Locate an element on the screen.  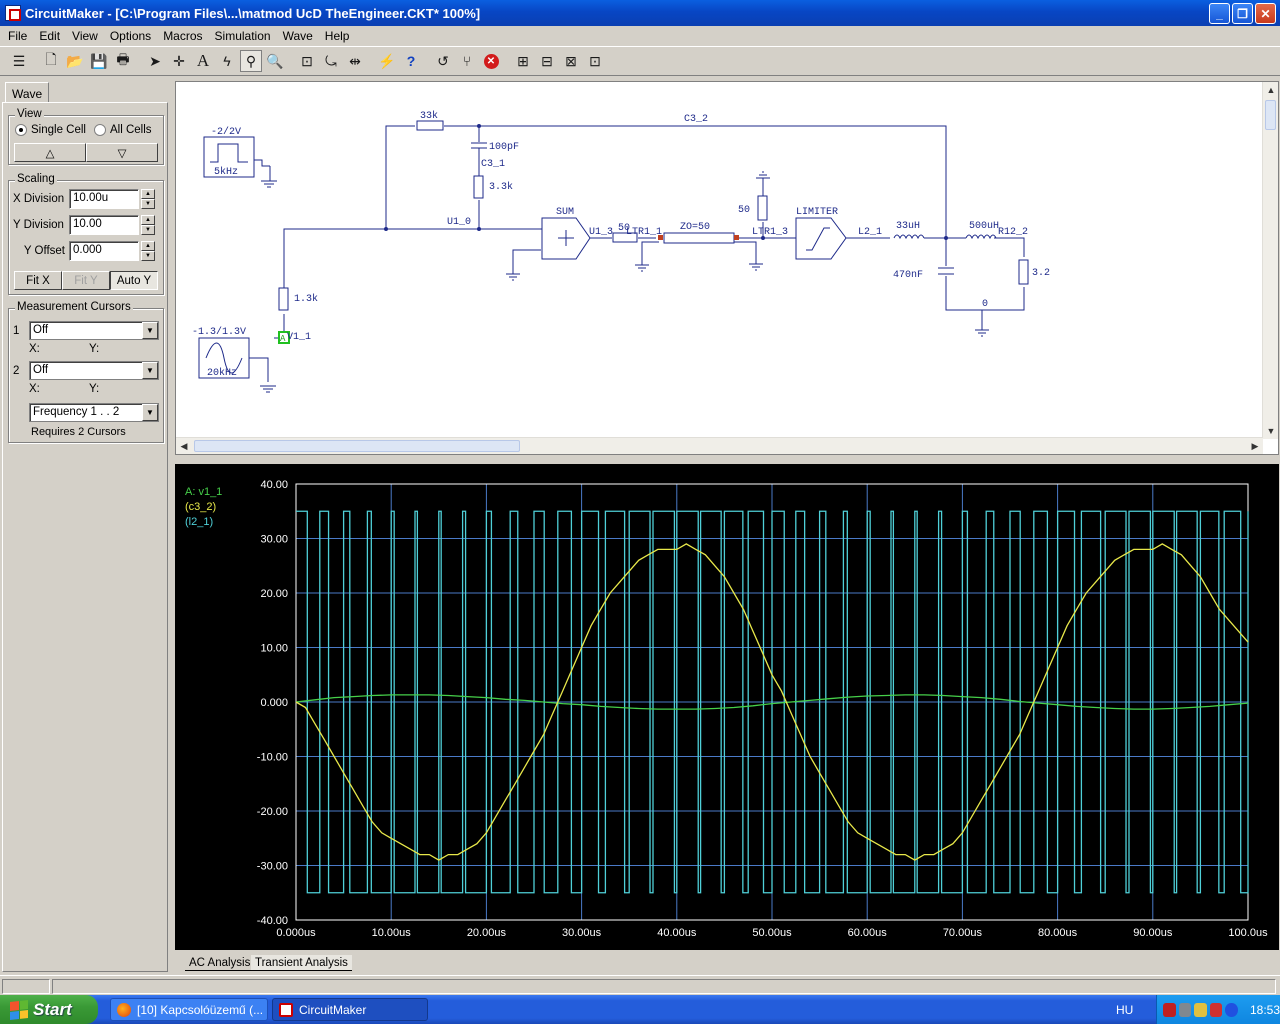
bluetooth-icon is located at coordinates (1231, 1009).